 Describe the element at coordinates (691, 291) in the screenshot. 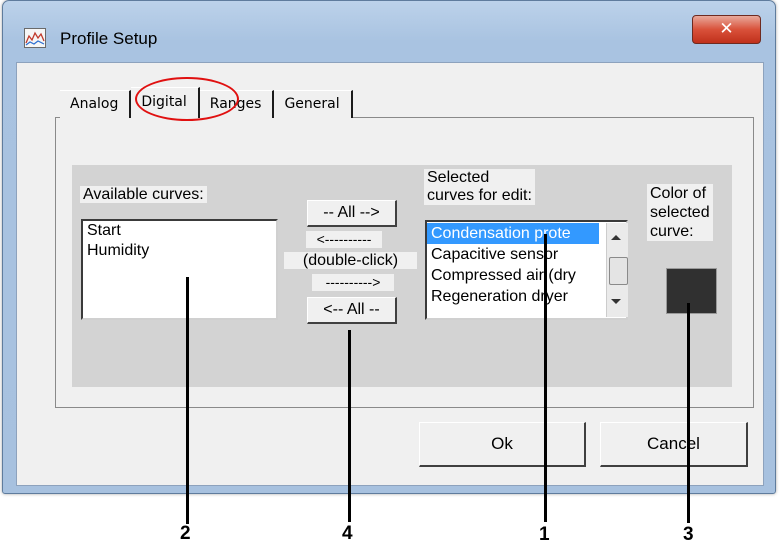

I see `curve-color-swatch` at that location.